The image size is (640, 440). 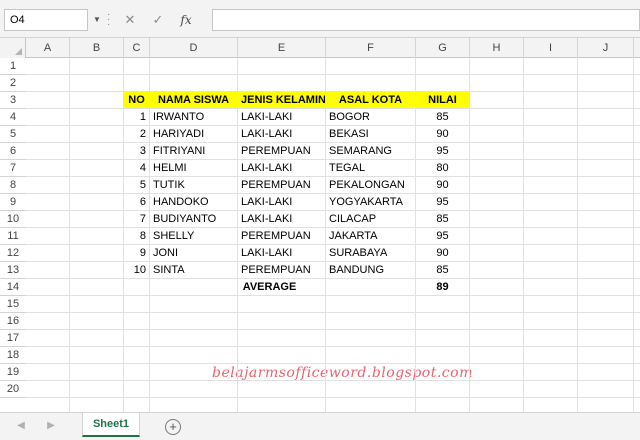 I want to click on row-header-9: 9, so click(x=13, y=202).